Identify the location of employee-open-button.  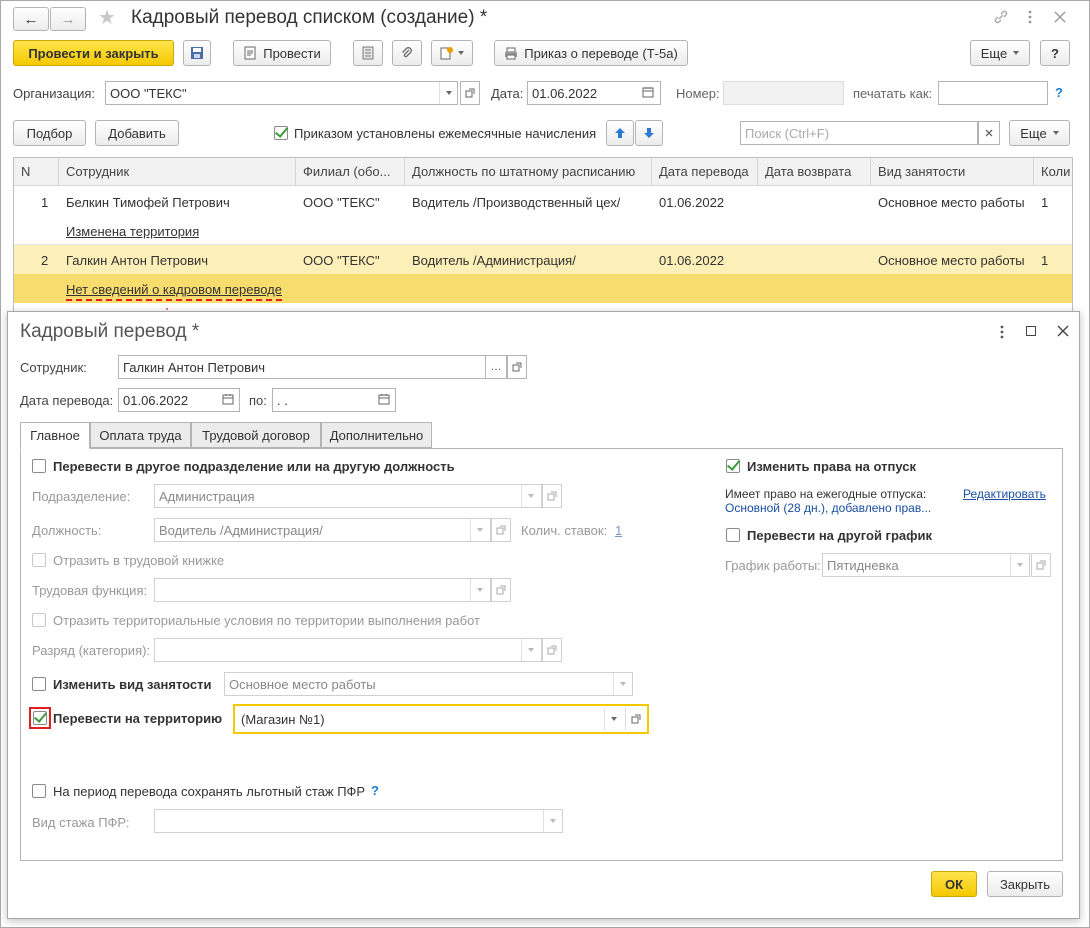
(517, 367).